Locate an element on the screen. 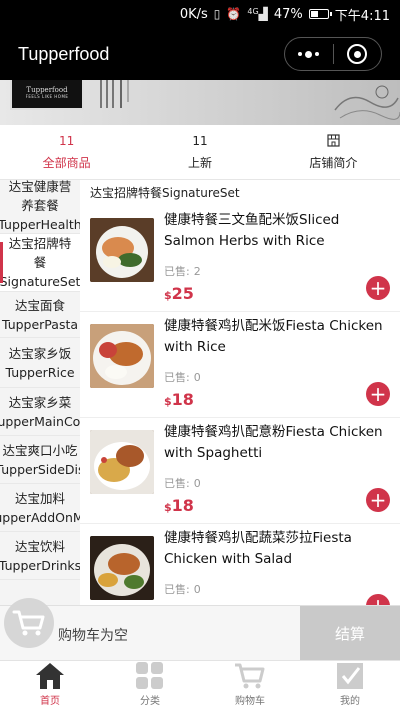  profile-check-icon is located at coordinates (350, 676).